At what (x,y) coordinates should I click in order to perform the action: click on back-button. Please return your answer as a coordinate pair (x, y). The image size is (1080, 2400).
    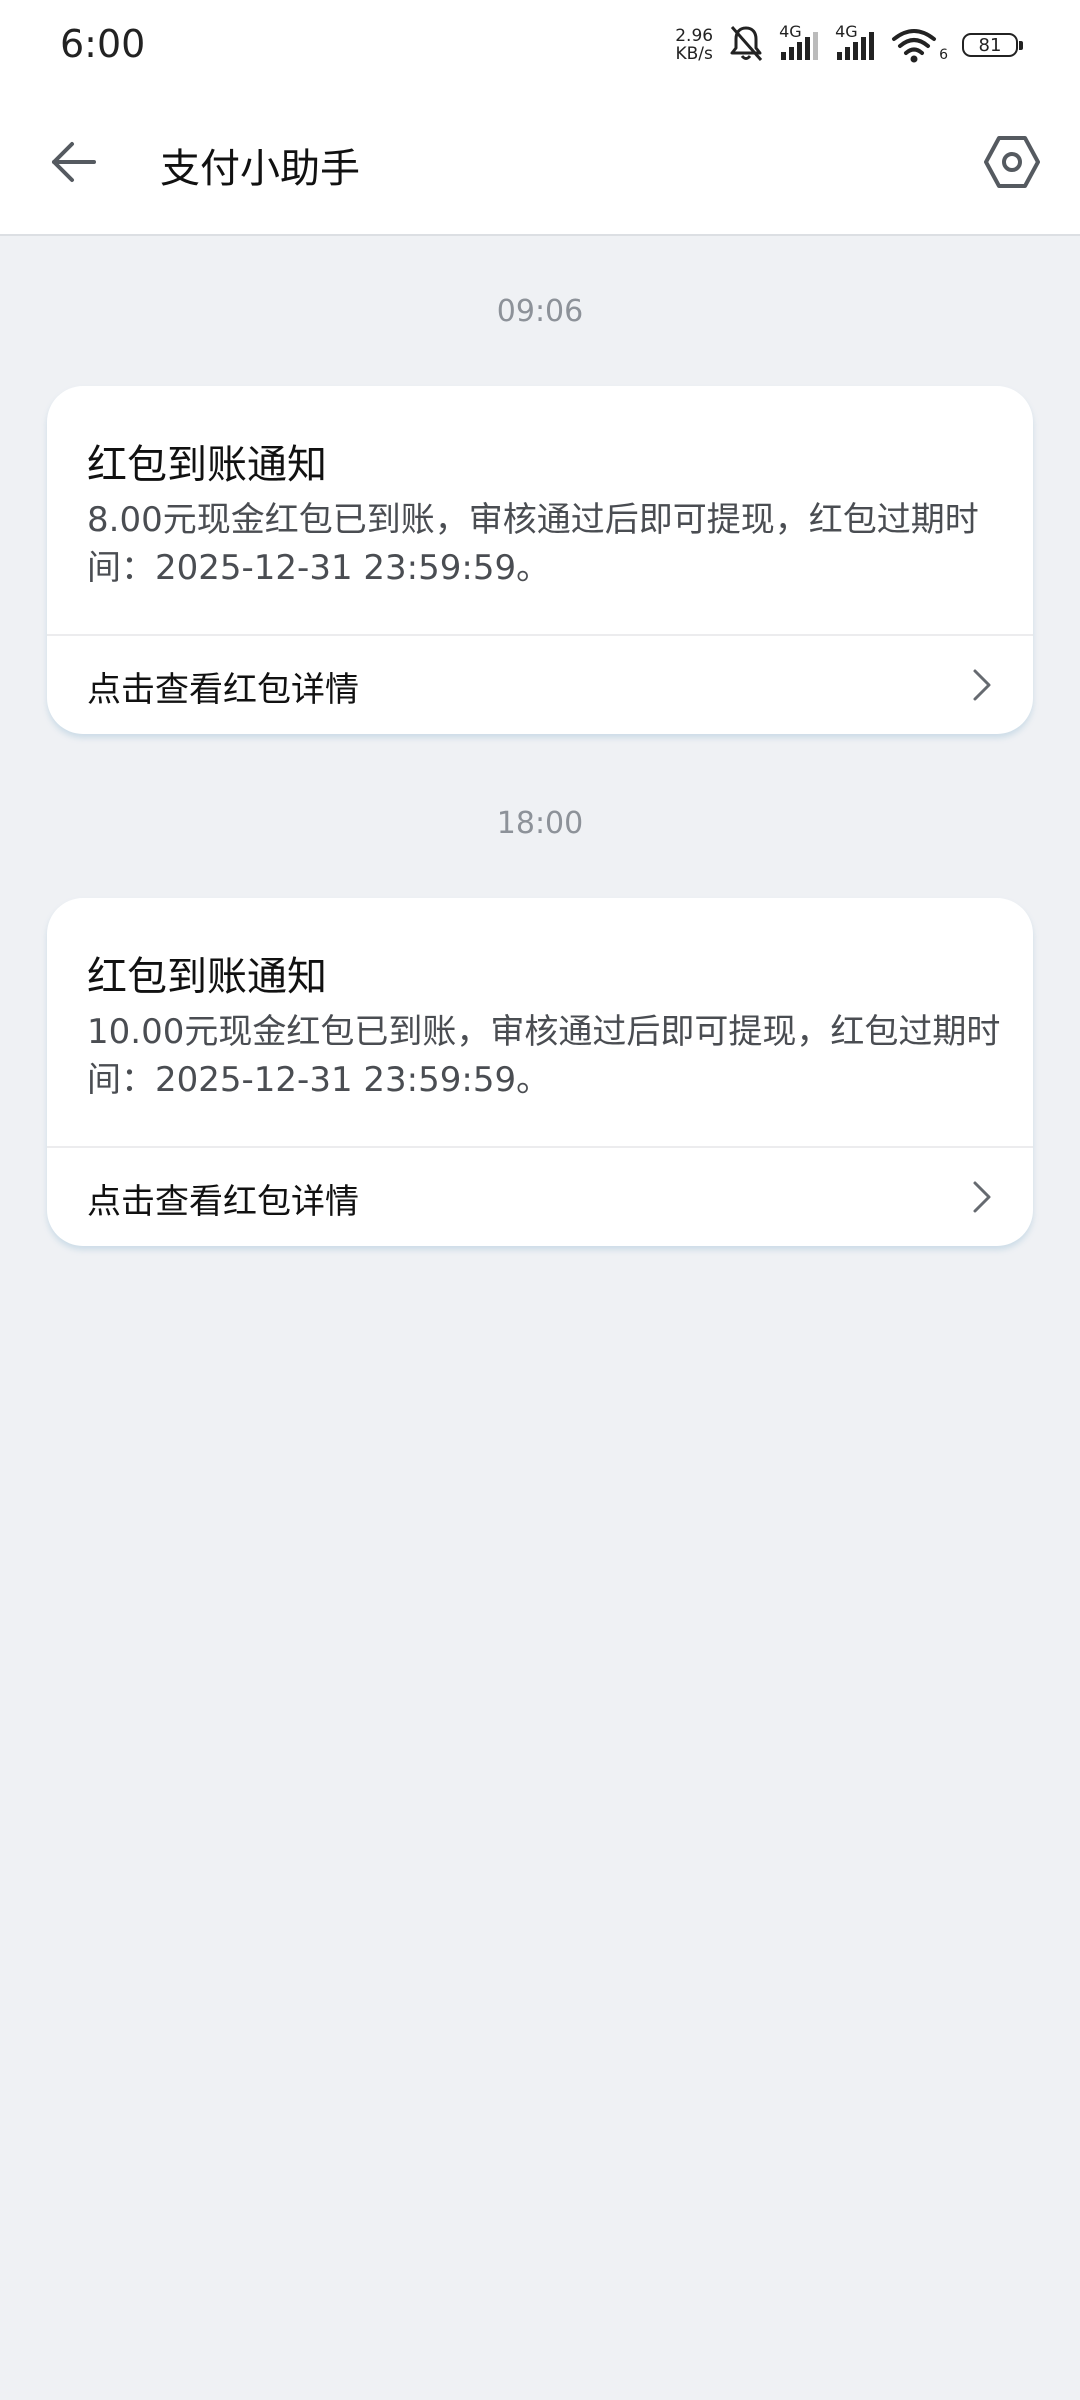
    Looking at the image, I should click on (74, 162).